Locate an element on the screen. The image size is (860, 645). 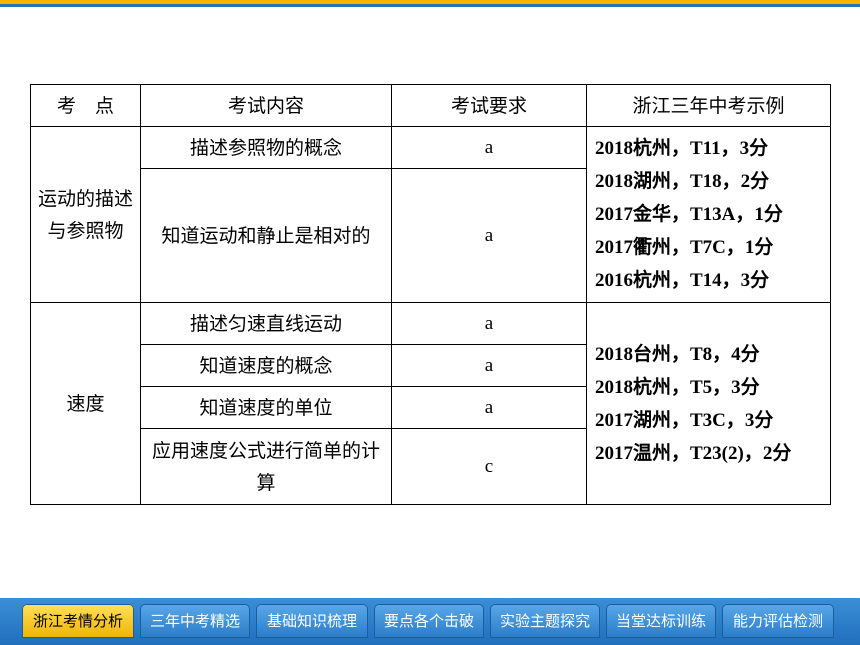
header-content: 考试内容 is located at coordinates (266, 105).